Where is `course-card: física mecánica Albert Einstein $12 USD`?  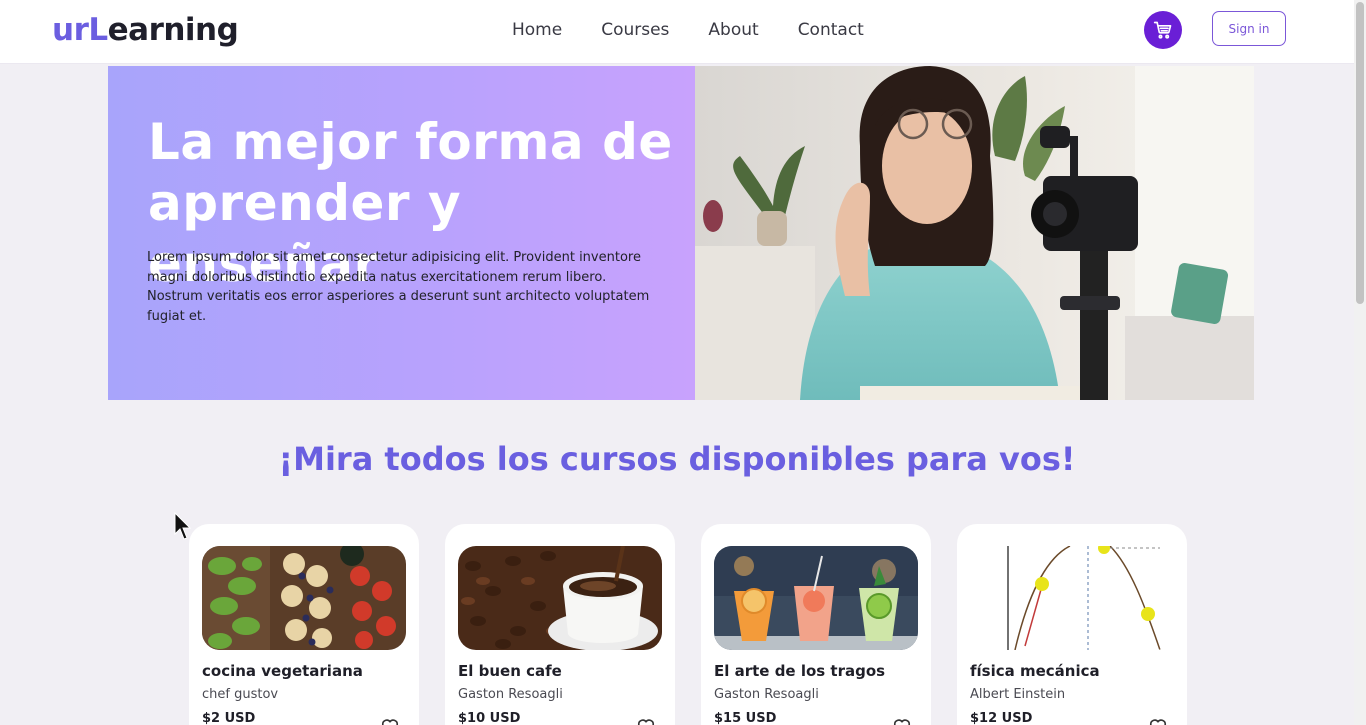 course-card: física mecánica Albert Einstein $12 USD is located at coordinates (1072, 624).